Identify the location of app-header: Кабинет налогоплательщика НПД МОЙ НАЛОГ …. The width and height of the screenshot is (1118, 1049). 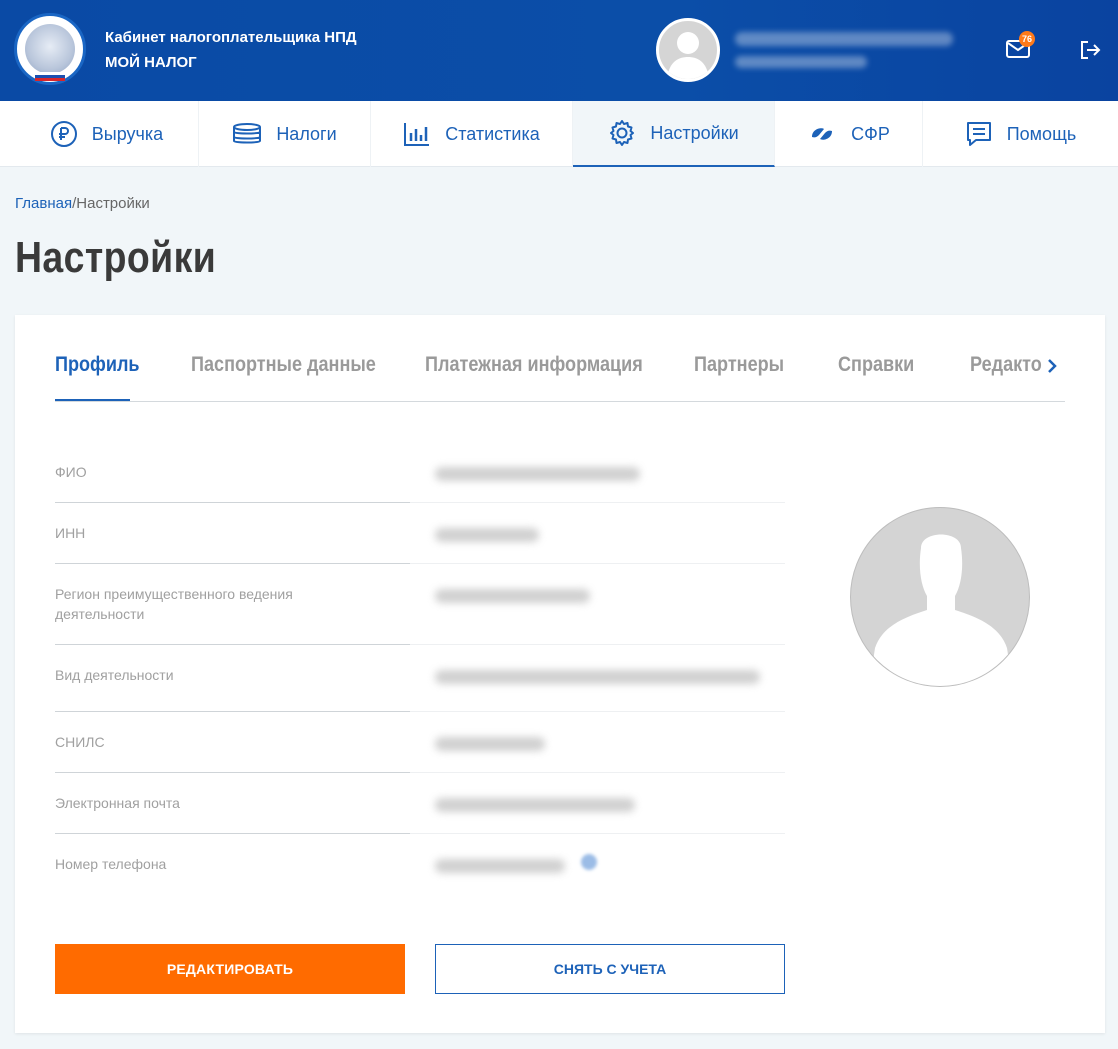
(559, 50).